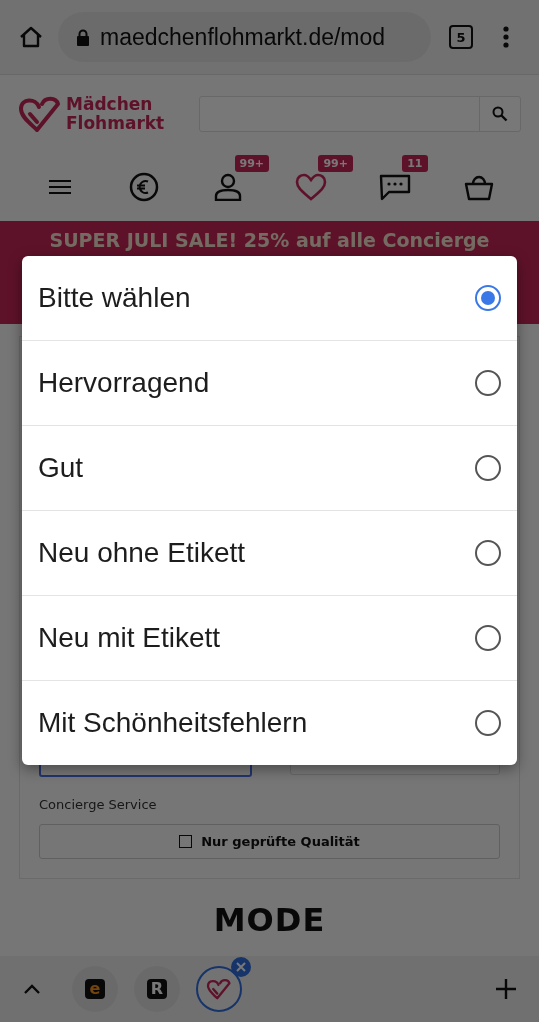  Describe the element at coordinates (269, 241) in the screenshot. I see `banner-text: SUPER JULI SALE! 25% auf alle Concierge` at that location.